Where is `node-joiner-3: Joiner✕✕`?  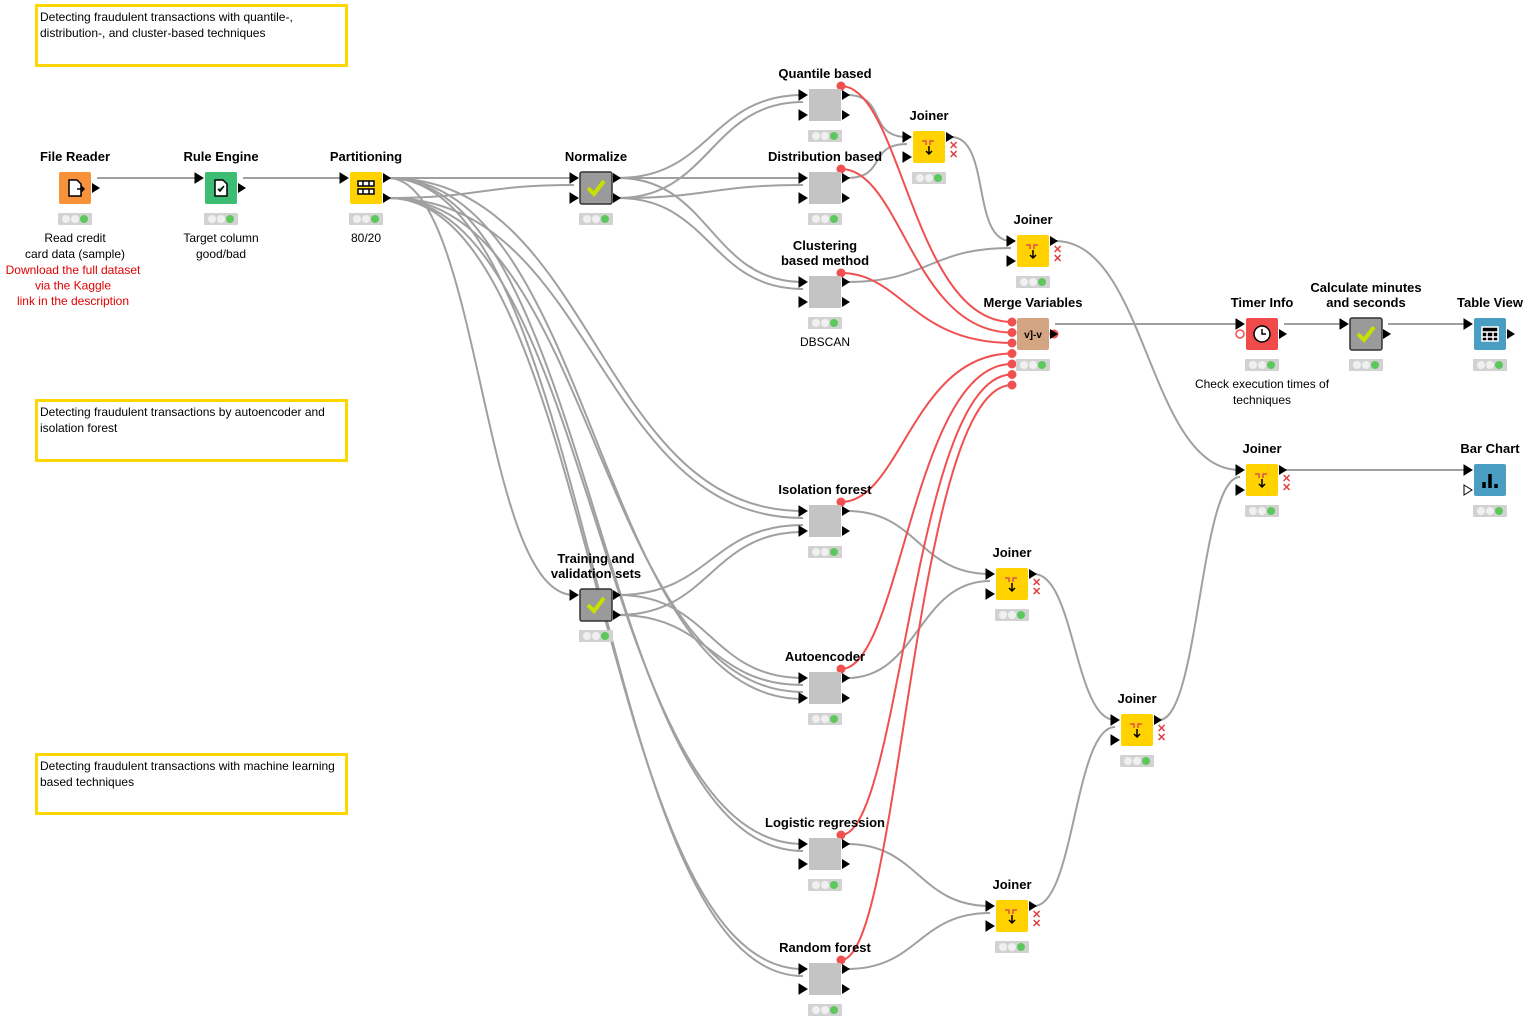 node-joiner-3: Joiner✕✕ is located at coordinates (1263, 479).